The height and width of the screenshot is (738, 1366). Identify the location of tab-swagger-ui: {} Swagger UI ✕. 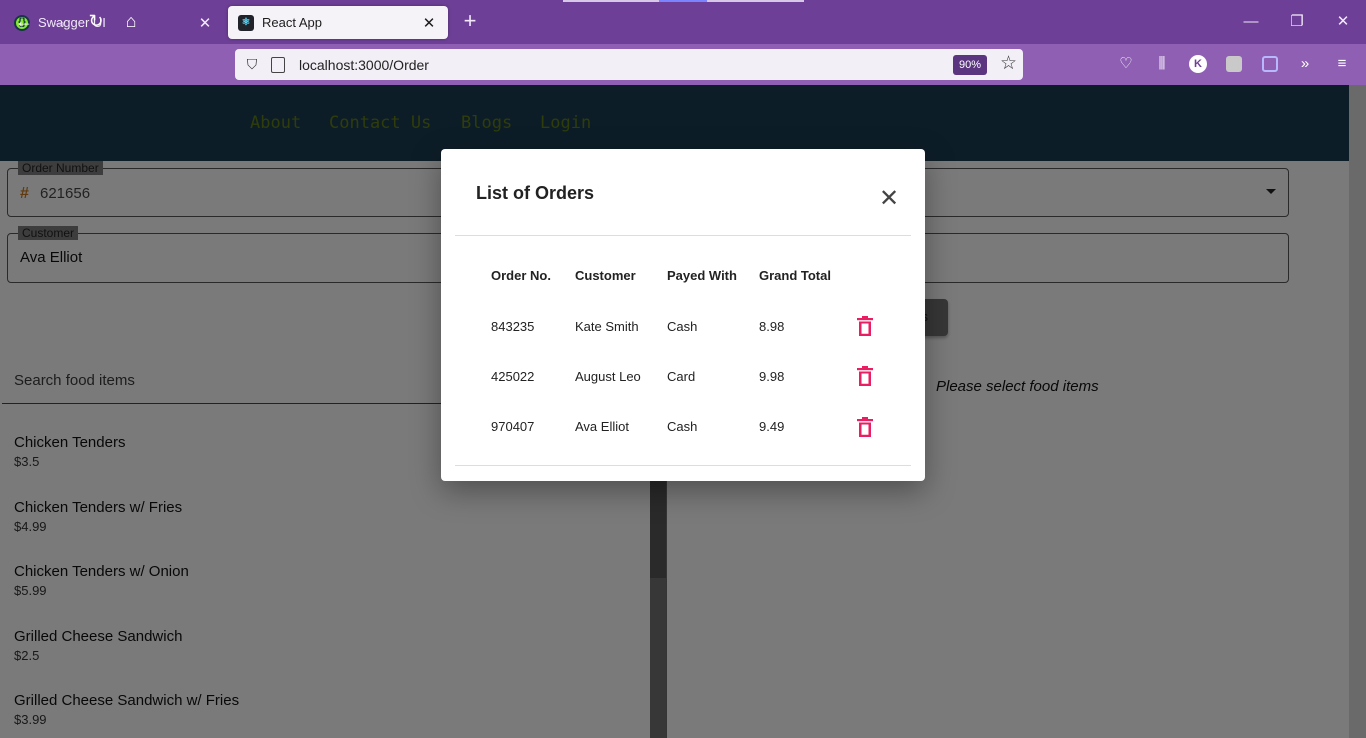
(114, 22).